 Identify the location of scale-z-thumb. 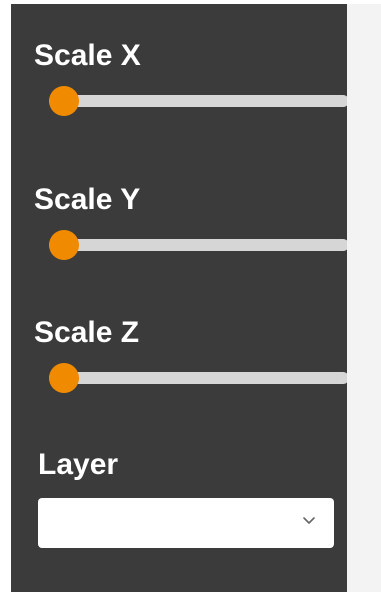
(64, 378).